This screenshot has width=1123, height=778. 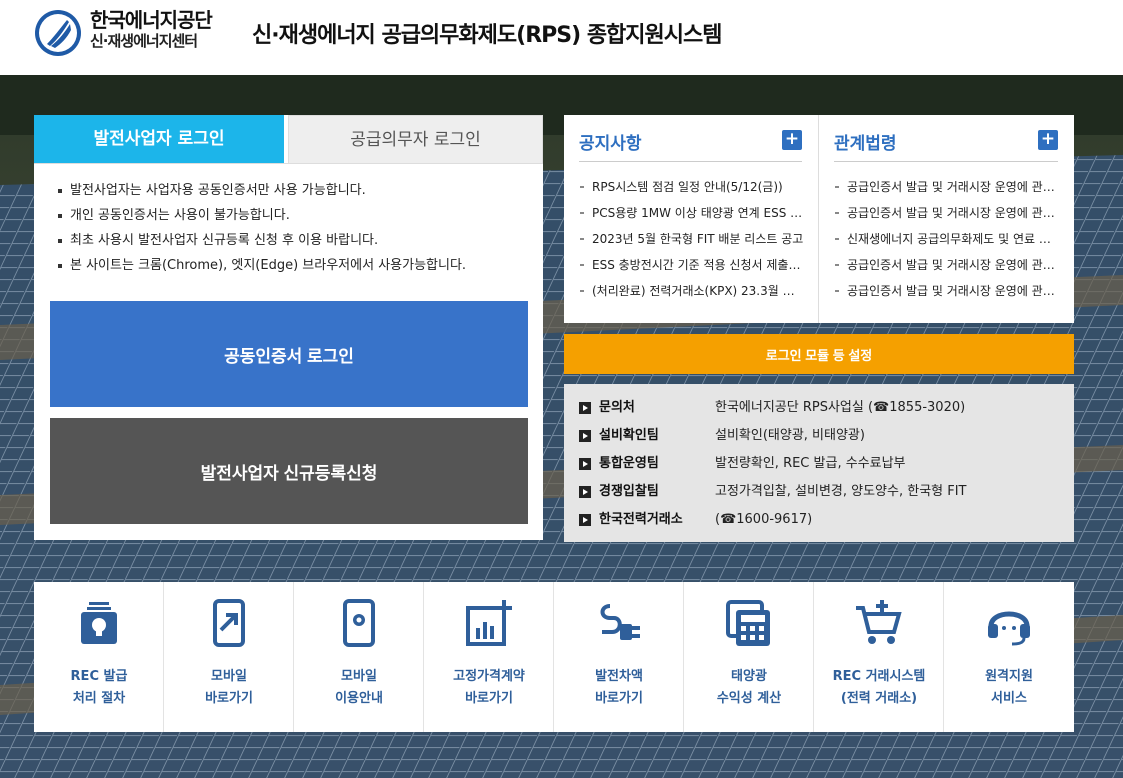 I want to click on notice-item: (처리완료) 전력거래소(KPX) 23.3월 정산, so click(x=691, y=291).